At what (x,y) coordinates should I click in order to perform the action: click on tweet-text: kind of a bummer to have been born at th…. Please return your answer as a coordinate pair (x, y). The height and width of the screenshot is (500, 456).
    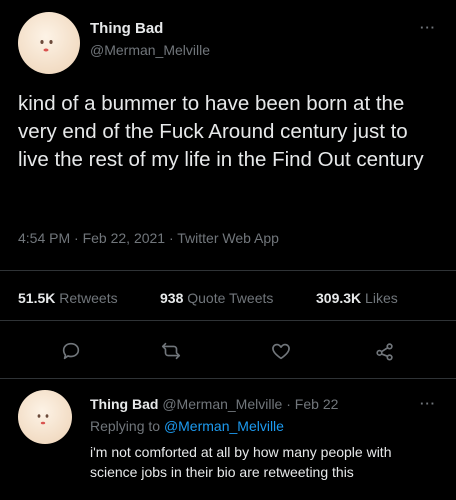
    Looking at the image, I should click on (221, 131).